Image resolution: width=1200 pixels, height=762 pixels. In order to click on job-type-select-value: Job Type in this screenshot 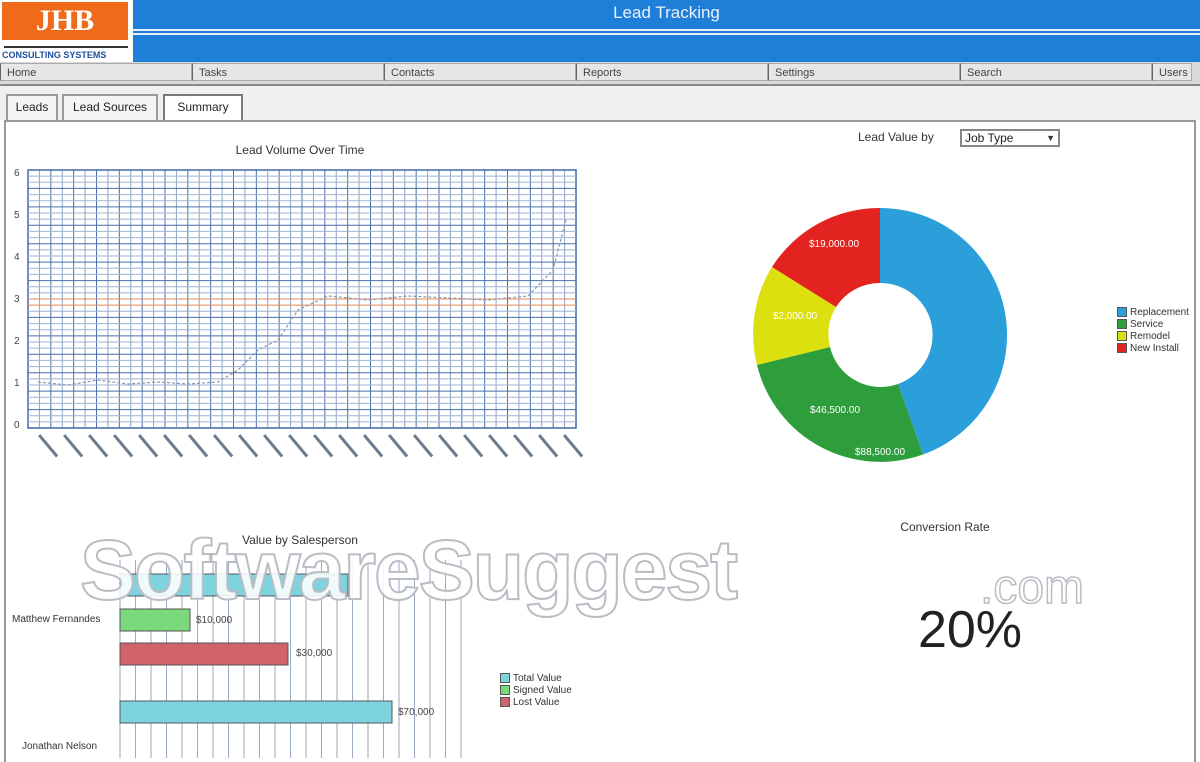, I will do `click(989, 138)`.